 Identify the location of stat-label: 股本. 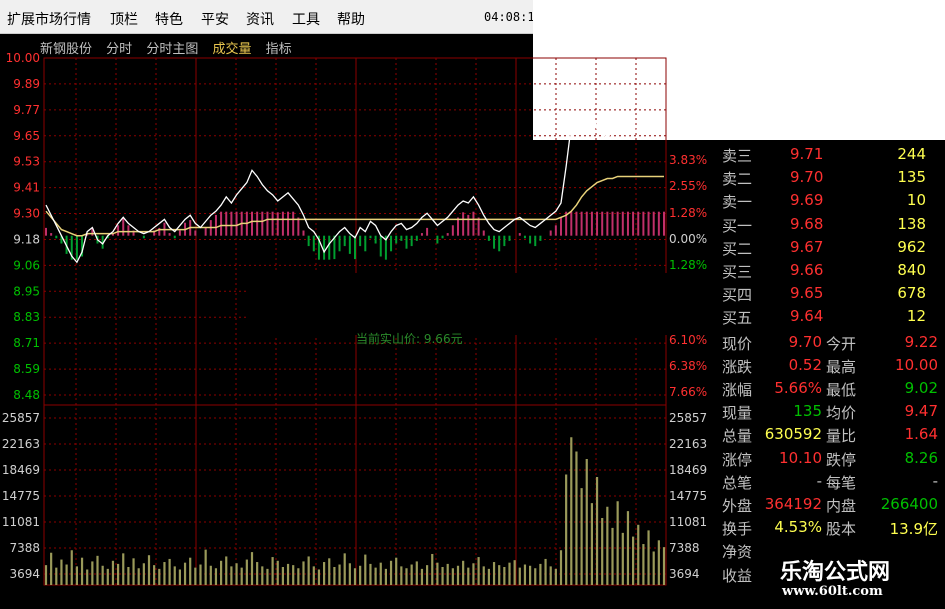
(841, 529).